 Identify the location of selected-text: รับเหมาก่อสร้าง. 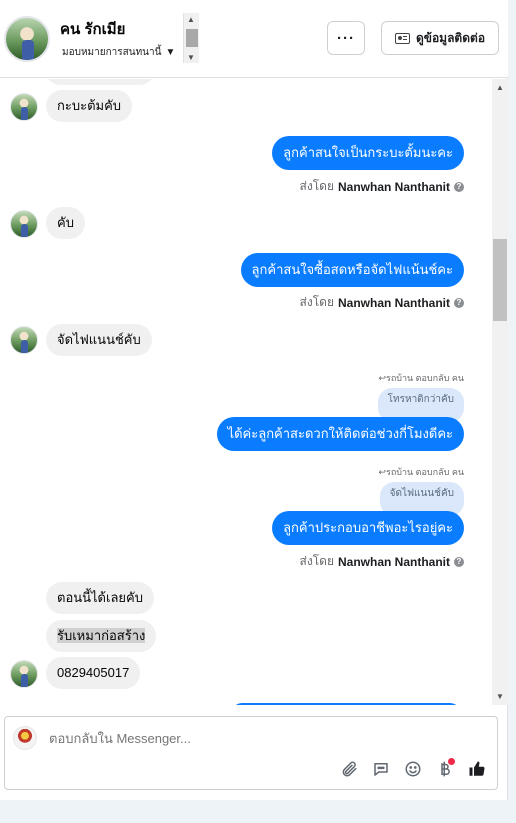
(101, 635).